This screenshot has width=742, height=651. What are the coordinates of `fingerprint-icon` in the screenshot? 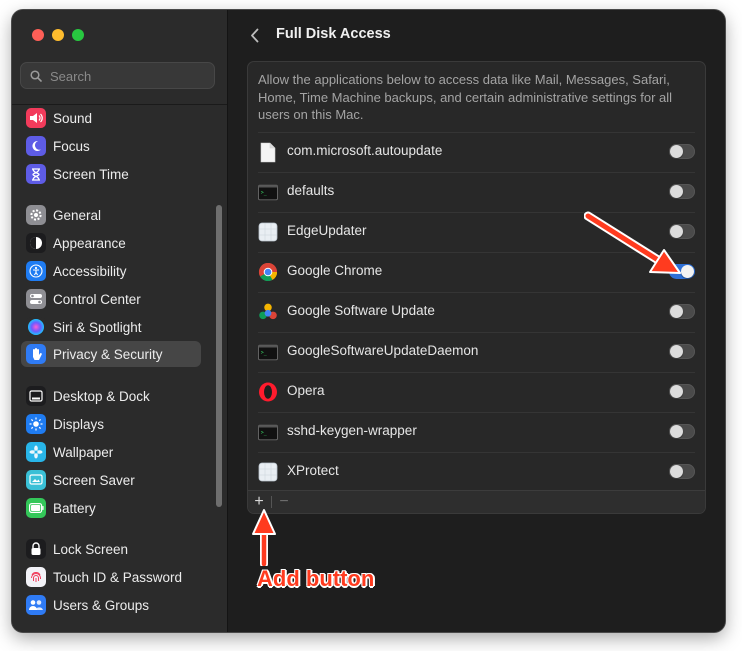 It's located at (36, 577).